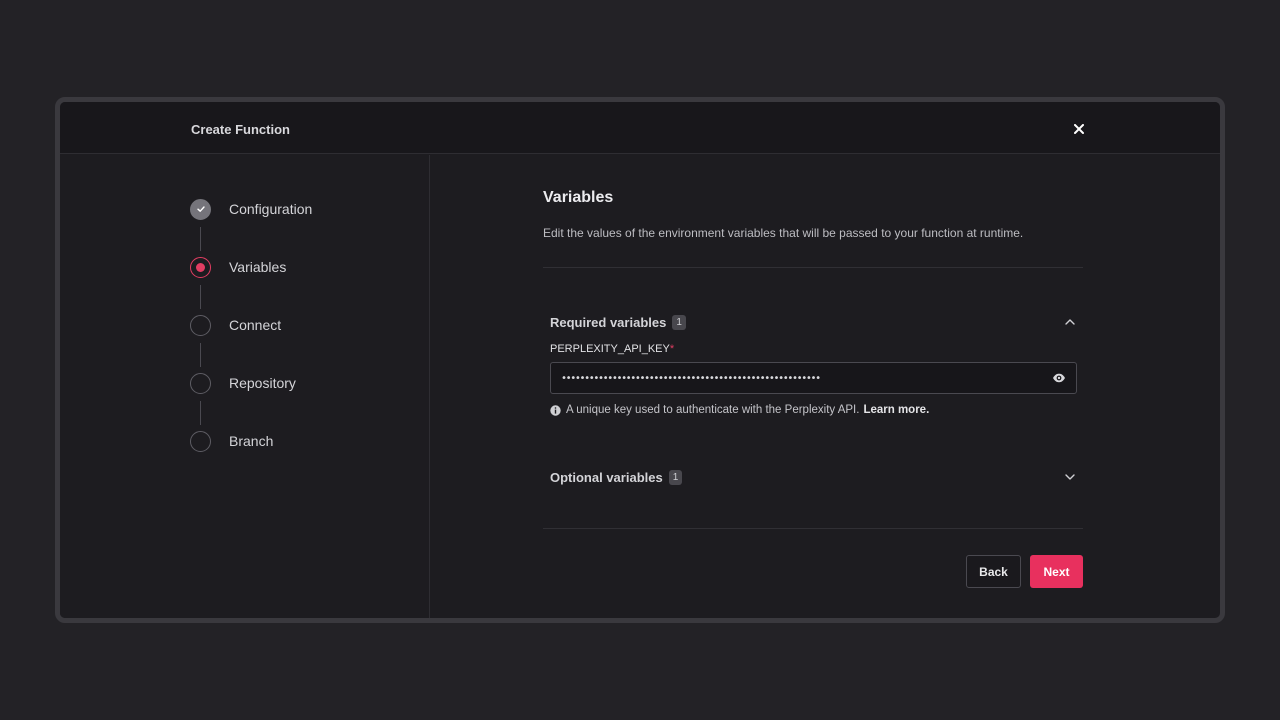 The image size is (1280, 720). What do you see at coordinates (896, 410) in the screenshot?
I see `learn-more-link: Learn more.` at bounding box center [896, 410].